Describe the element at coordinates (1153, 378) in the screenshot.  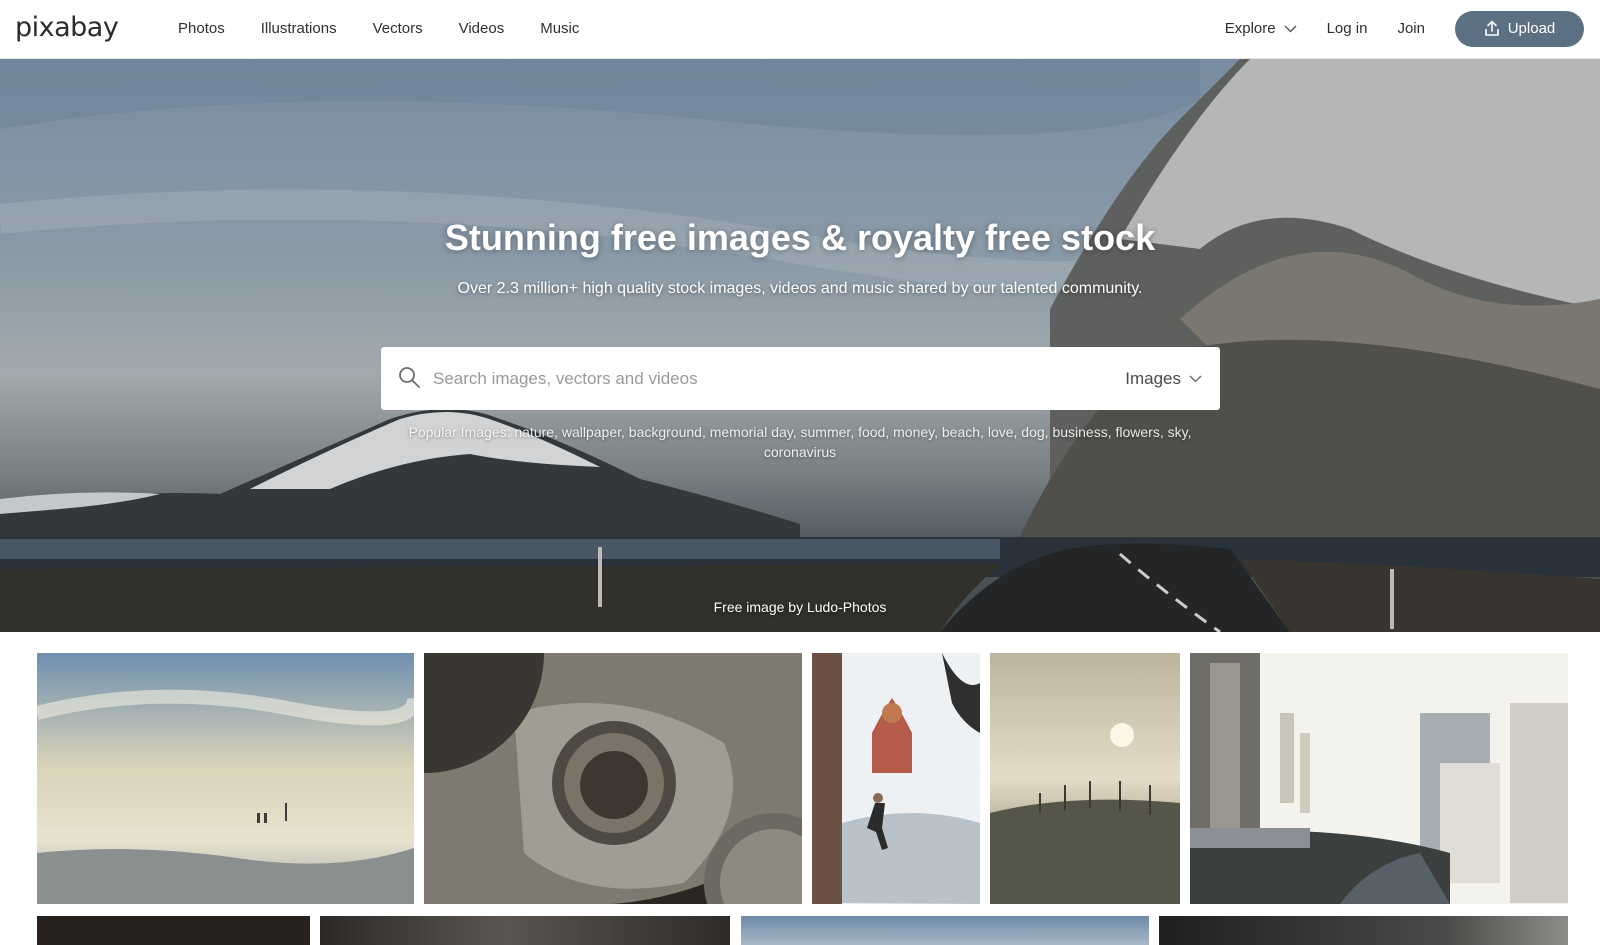
I see `search-type-label: Images` at that location.